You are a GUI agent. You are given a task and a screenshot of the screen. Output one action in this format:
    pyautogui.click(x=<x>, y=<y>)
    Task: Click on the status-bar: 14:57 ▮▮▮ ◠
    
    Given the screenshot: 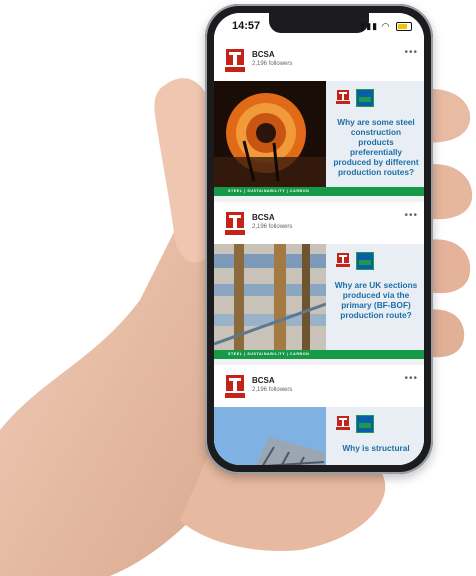 What is the action you would take?
    pyautogui.click(x=319, y=26)
    